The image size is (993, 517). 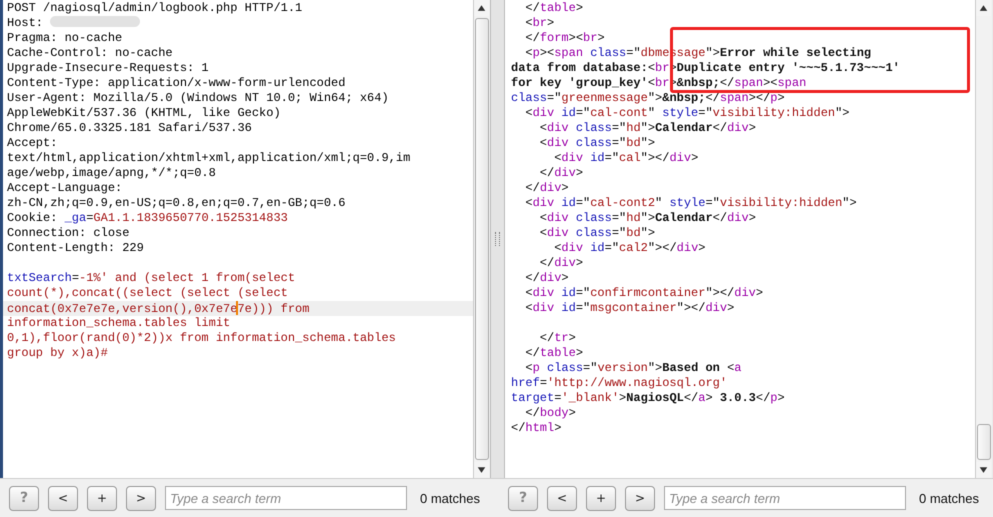 What do you see at coordinates (687, 113) in the screenshot?
I see `code-line: <div id="cal-cont" style="visibility:hidden">` at bounding box center [687, 113].